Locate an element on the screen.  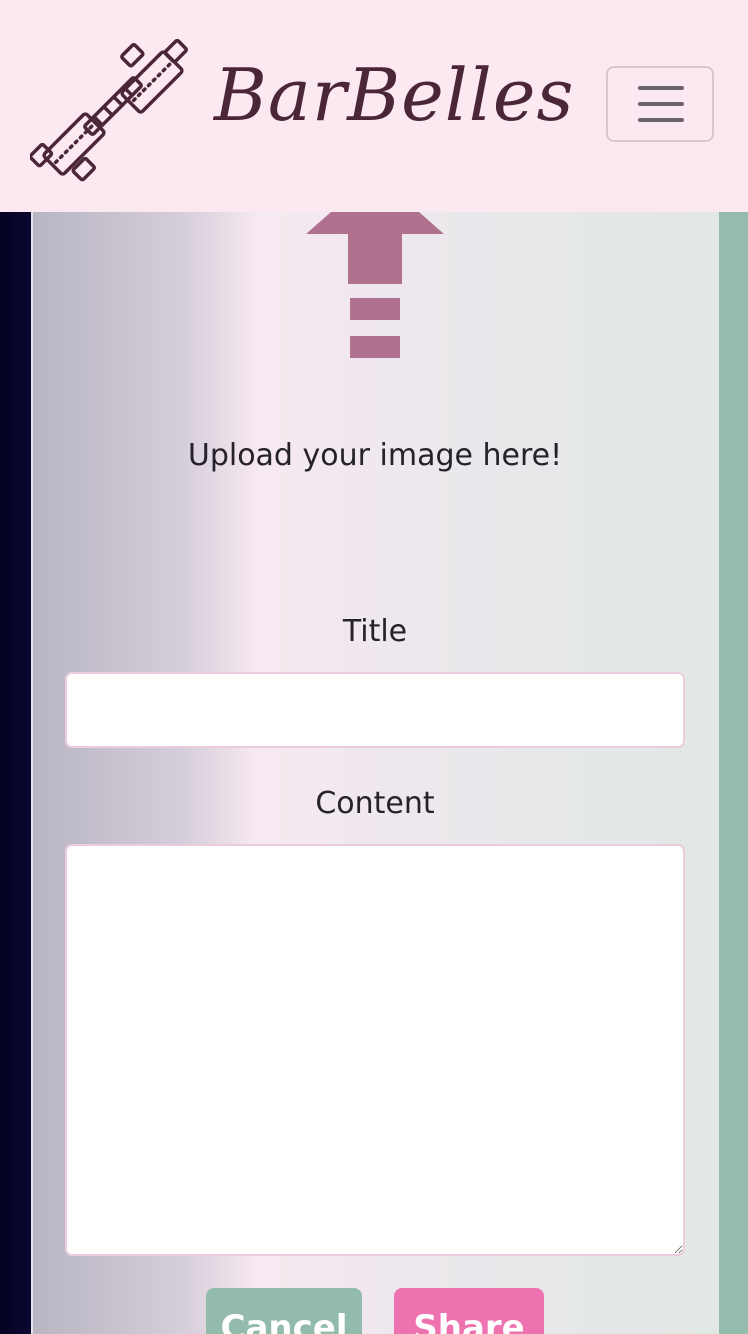
upload-instructions: Upload your image here! is located at coordinates (375, 455).